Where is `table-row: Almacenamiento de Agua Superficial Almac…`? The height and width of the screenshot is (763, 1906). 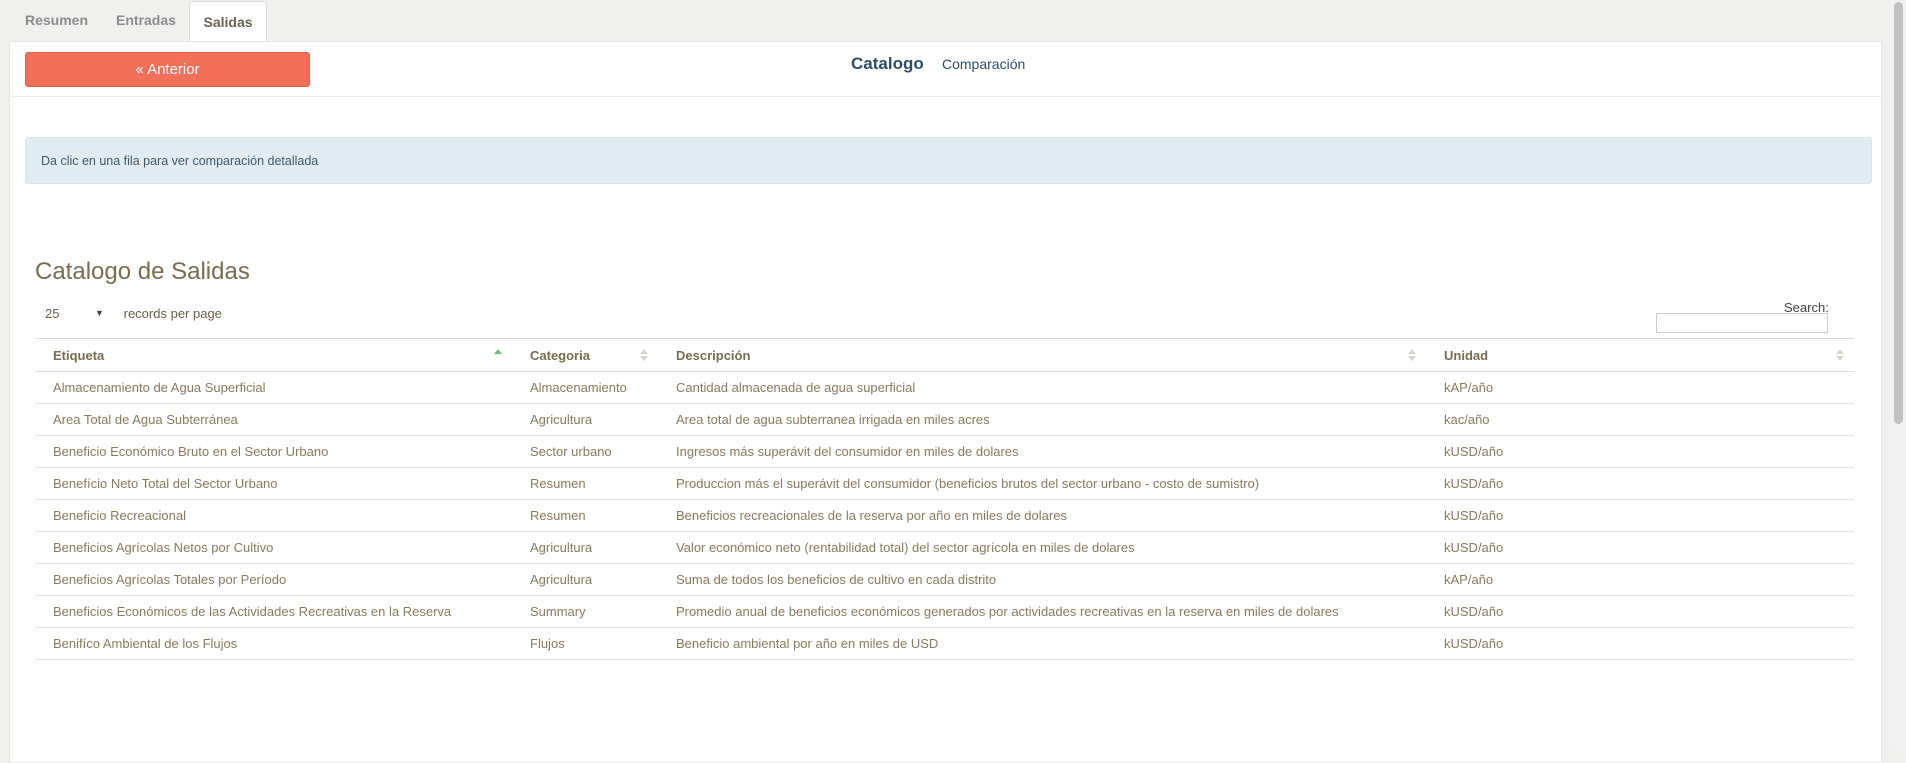 table-row: Almacenamiento de Agua Superficial Almac… is located at coordinates (944, 387).